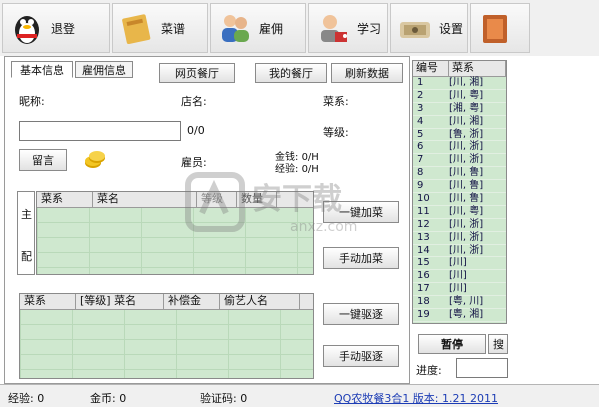  I want to click on progress-label: 进度:, so click(429, 370).